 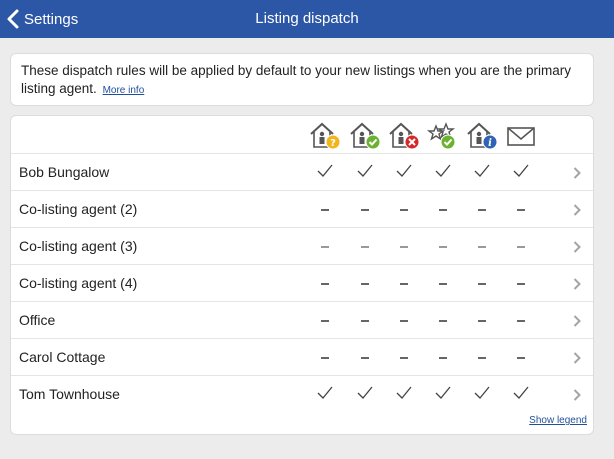 What do you see at coordinates (302, 135) in the screenshot?
I see `table-header: ? i` at bounding box center [302, 135].